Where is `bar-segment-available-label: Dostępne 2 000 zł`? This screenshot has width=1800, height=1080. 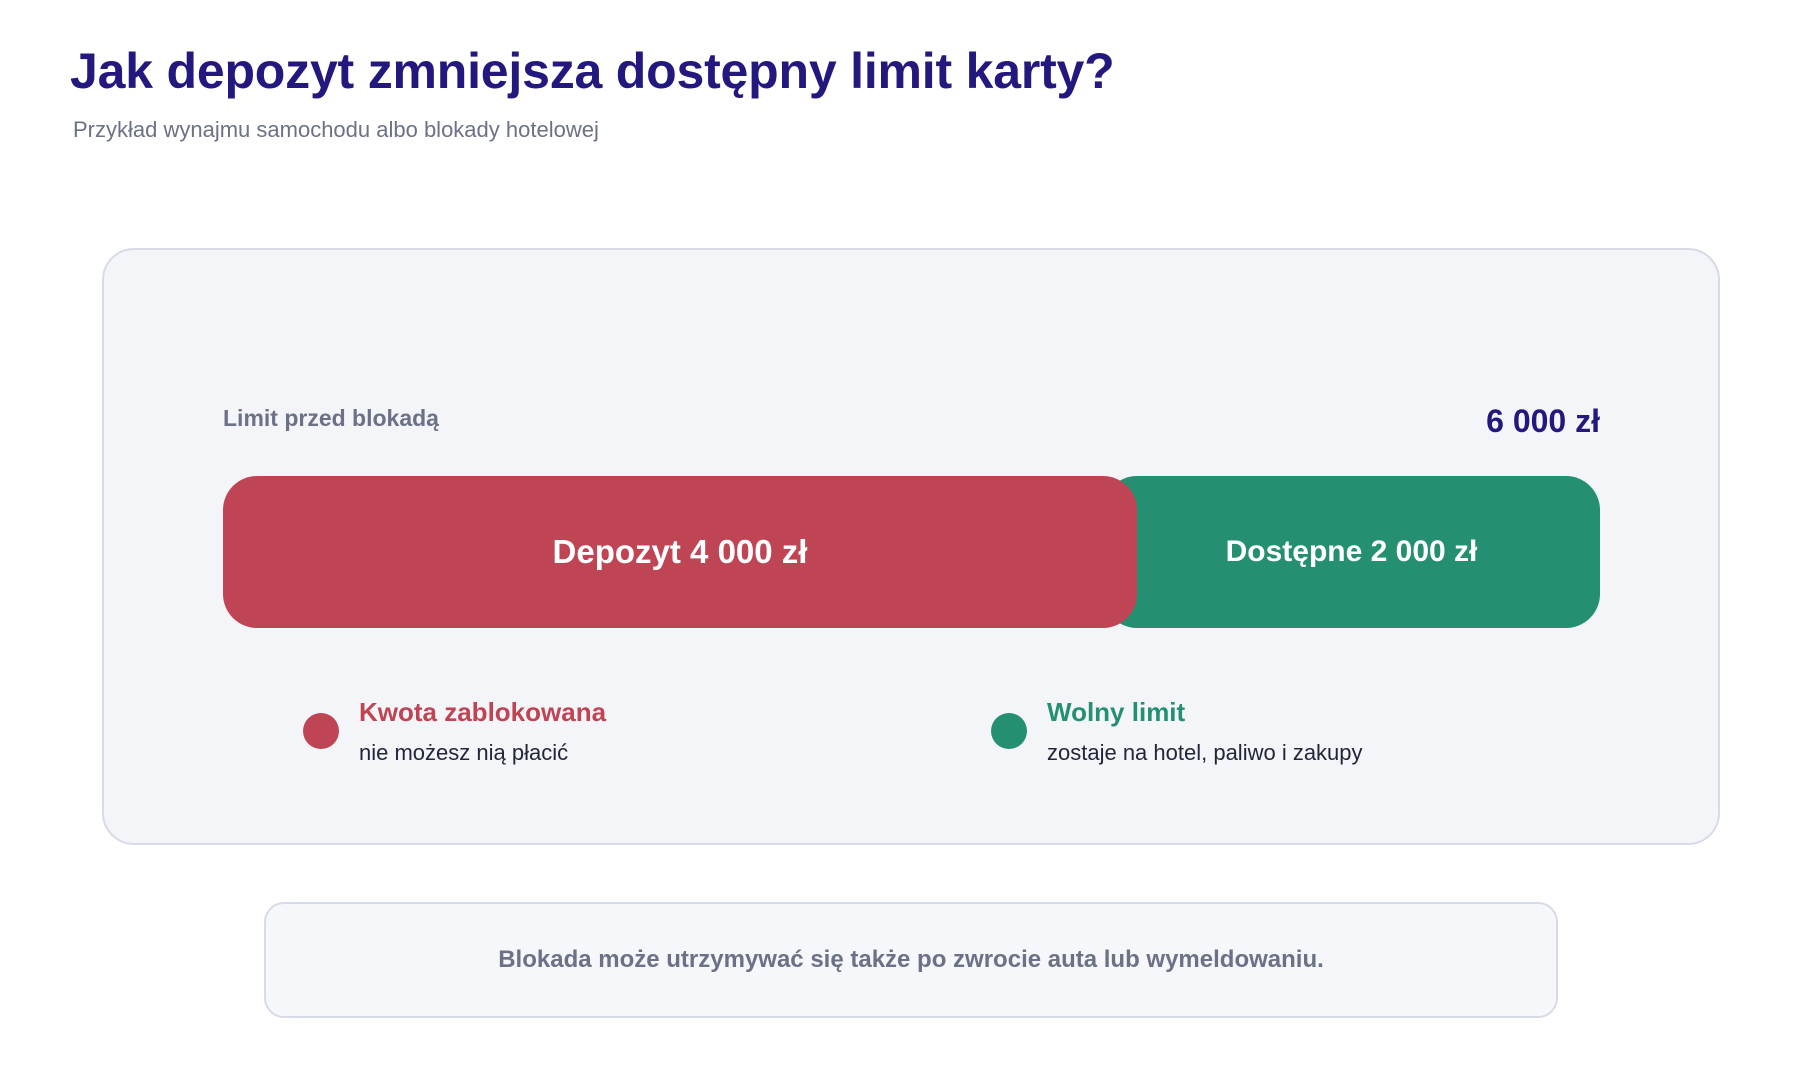
bar-segment-available-label: Dostępne 2 000 zł is located at coordinates (1351, 551).